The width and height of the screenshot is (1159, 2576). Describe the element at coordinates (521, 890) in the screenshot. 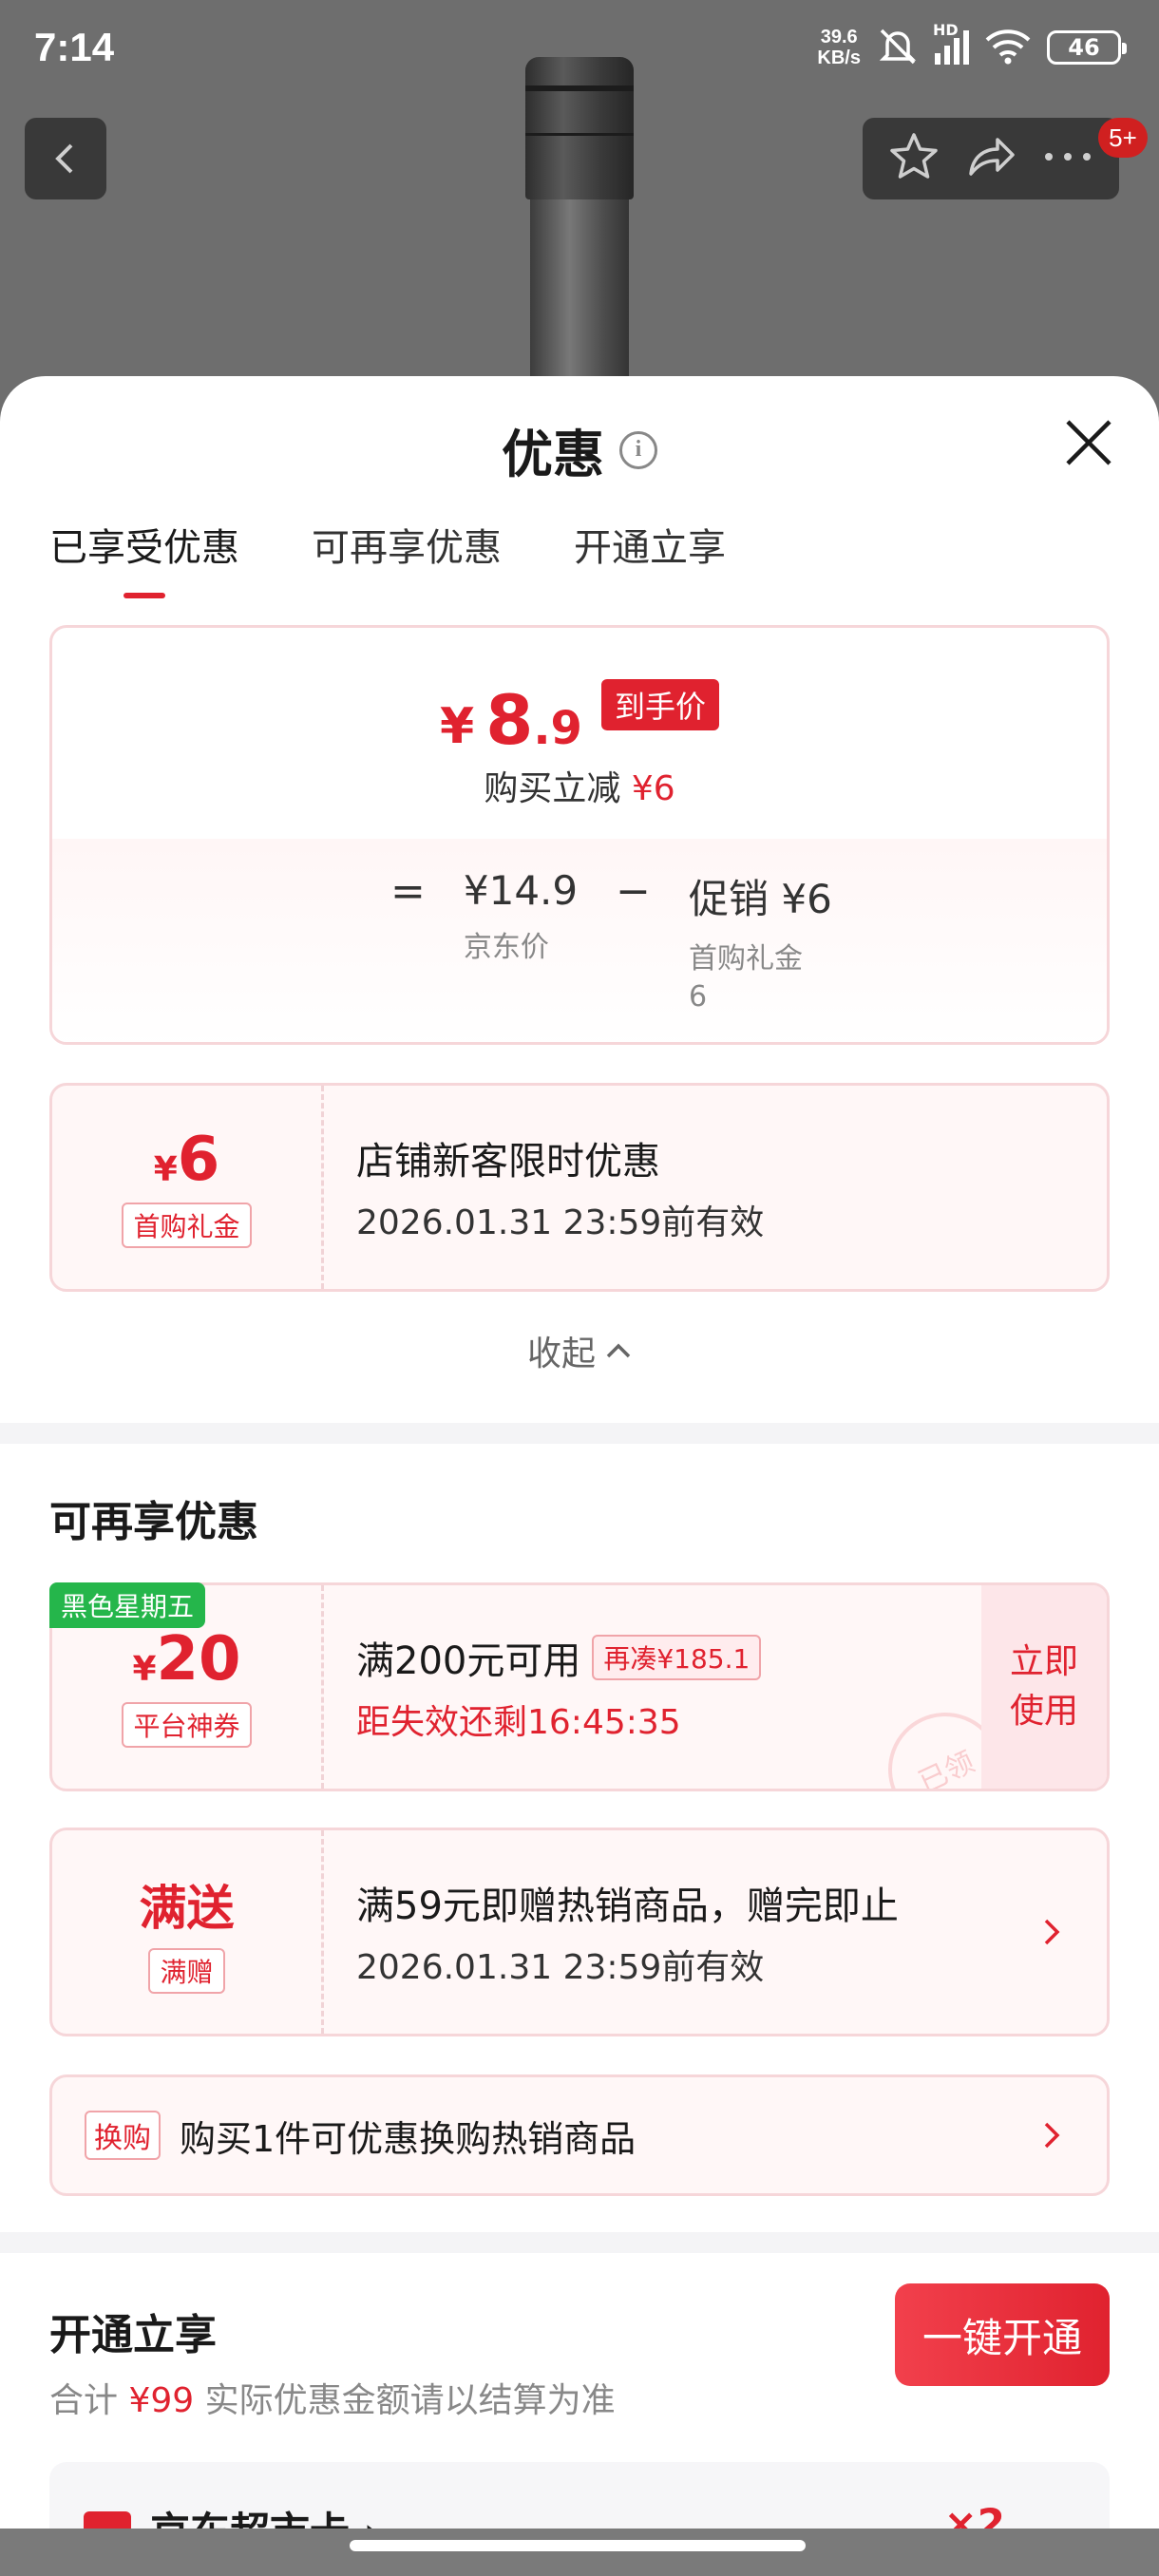

I see `jd-price: ¥14.9` at that location.